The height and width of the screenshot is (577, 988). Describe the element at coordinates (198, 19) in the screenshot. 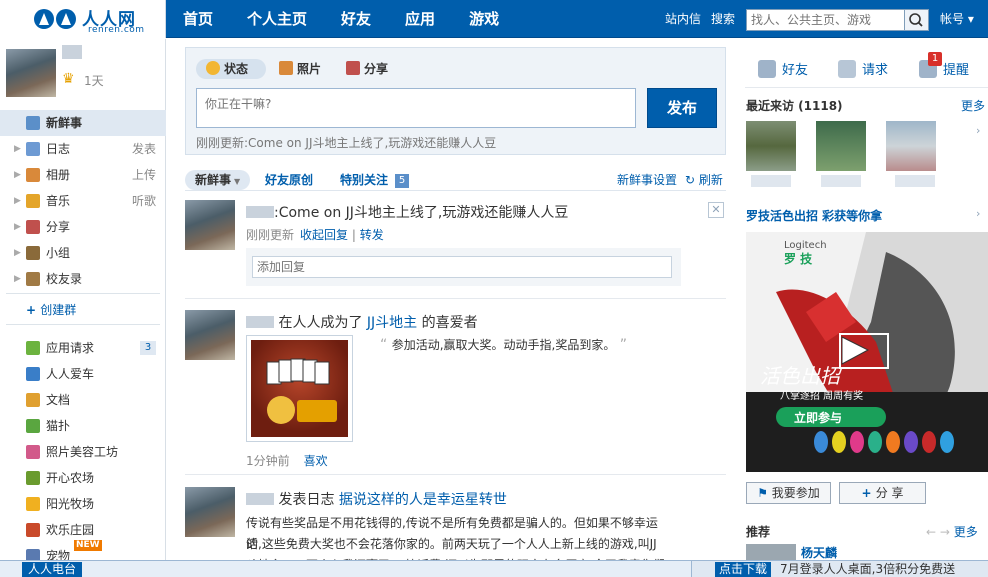

I see `nav-home: 首页` at that location.